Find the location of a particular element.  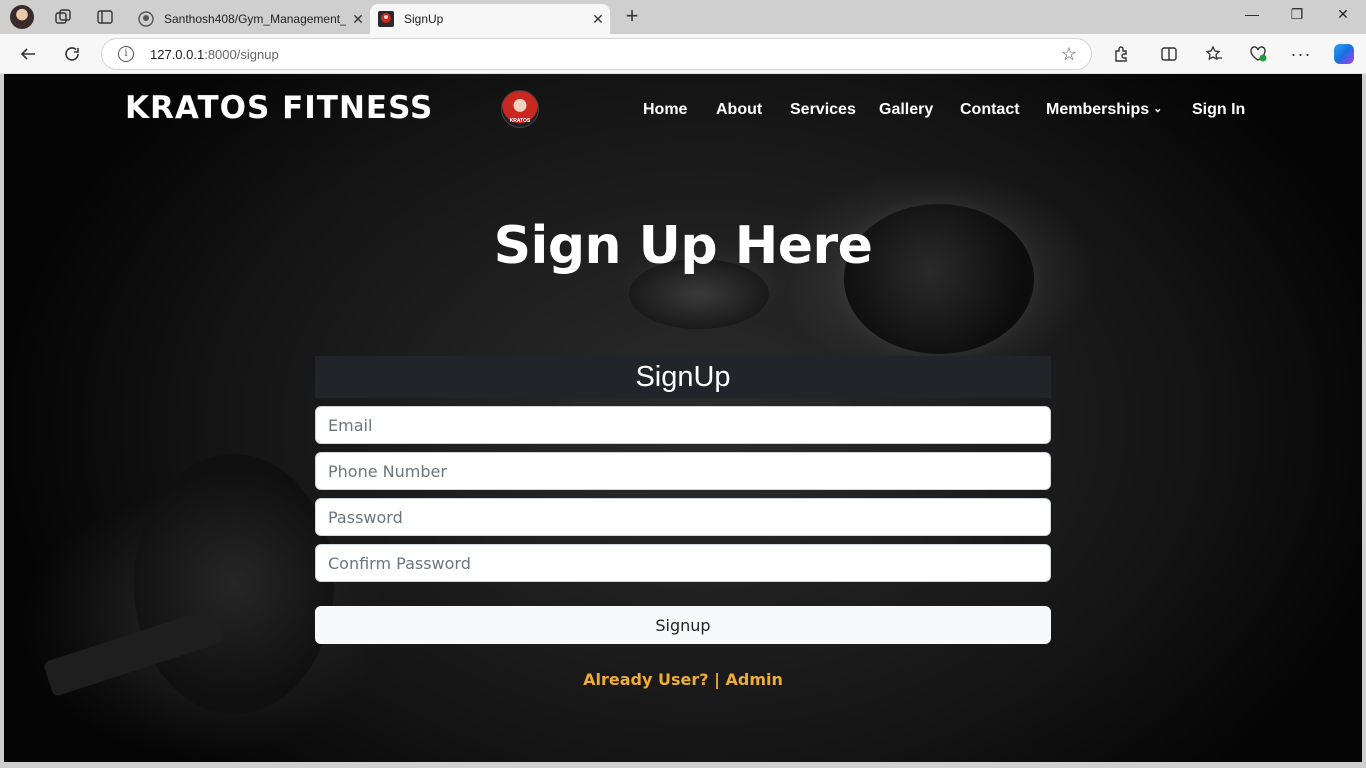

chevron-down-icon: ⌄ is located at coordinates (1158, 109).